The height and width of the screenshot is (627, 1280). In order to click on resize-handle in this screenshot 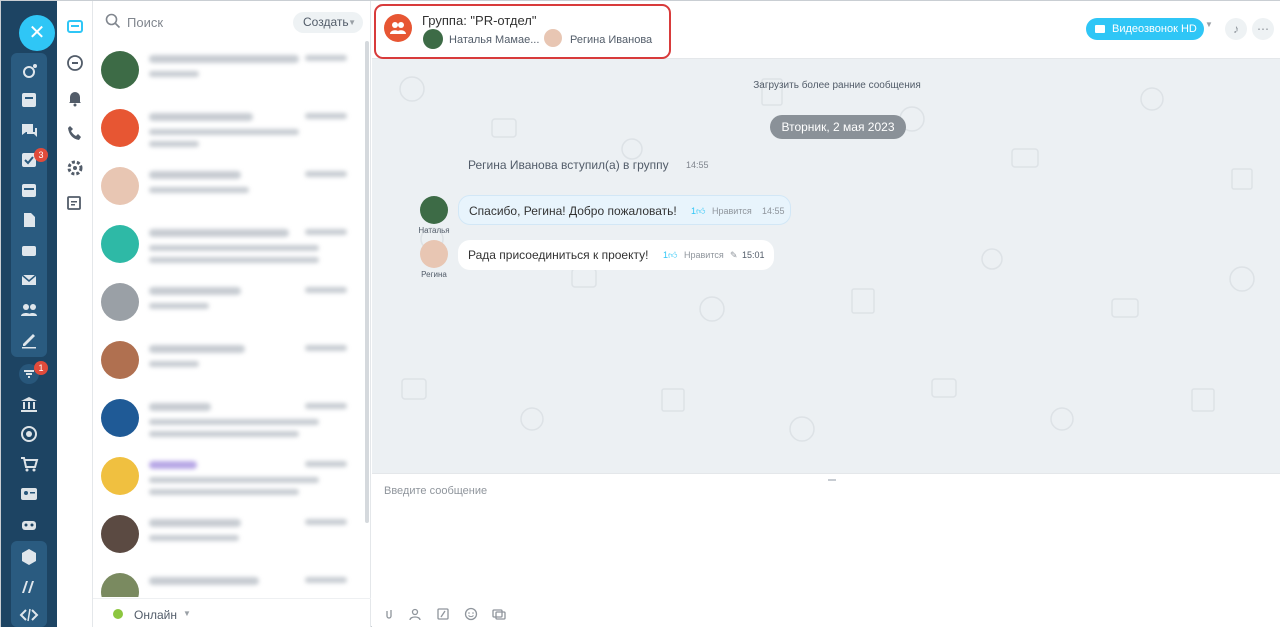, I will do `click(832, 480)`.